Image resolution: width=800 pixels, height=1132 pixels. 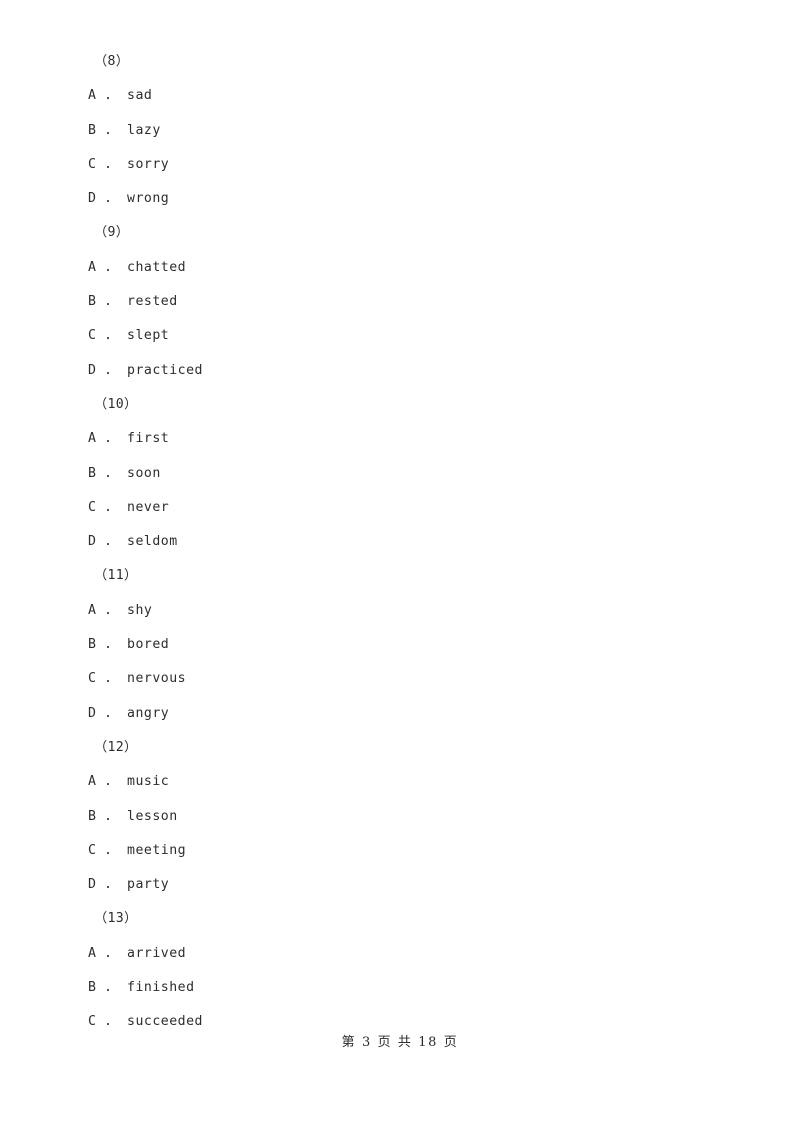 What do you see at coordinates (129, 782) in the screenshot?
I see `answer-option: A ． music` at bounding box center [129, 782].